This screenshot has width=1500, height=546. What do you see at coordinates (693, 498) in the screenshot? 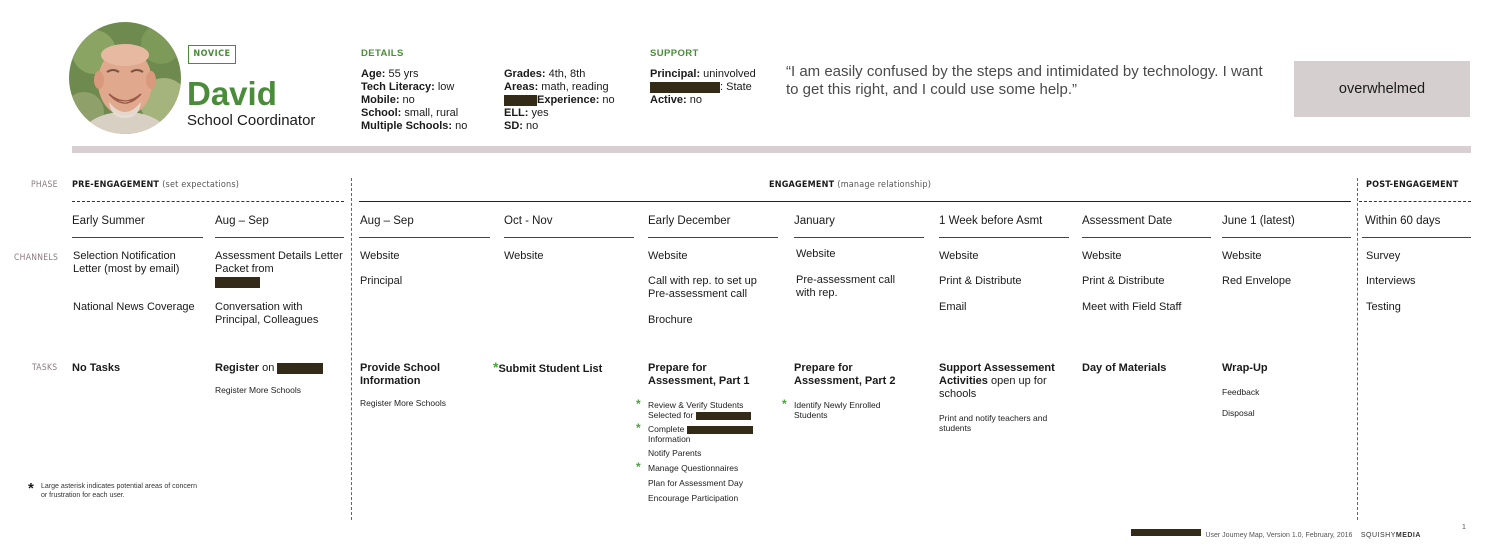
I see `subtask-item: Encourage Participation` at bounding box center [693, 498].